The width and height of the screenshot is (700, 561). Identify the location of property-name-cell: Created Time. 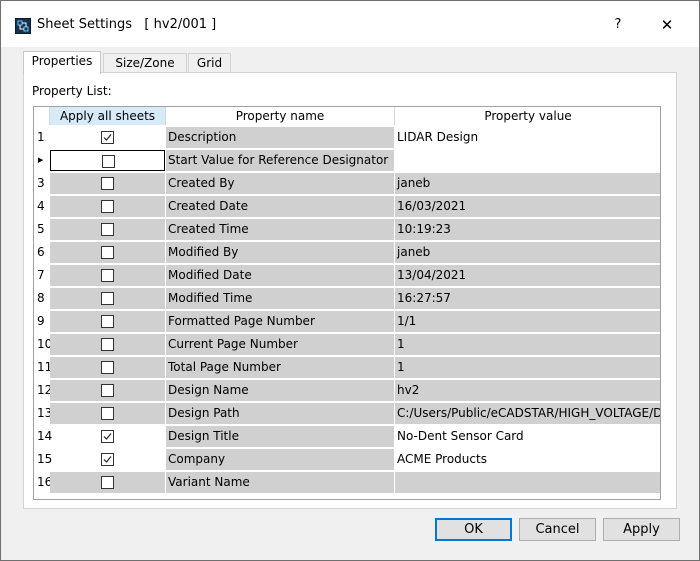
(280, 229).